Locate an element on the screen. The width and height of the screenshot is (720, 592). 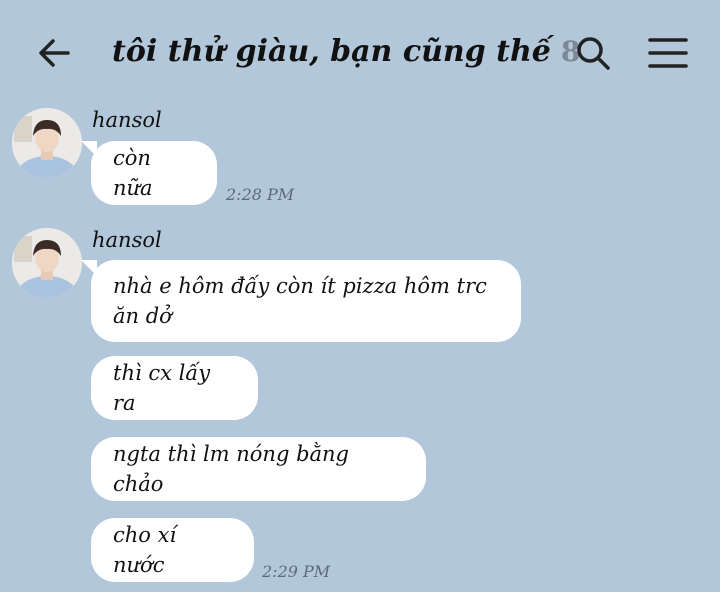
menu-icon is located at coordinates (668, 53).